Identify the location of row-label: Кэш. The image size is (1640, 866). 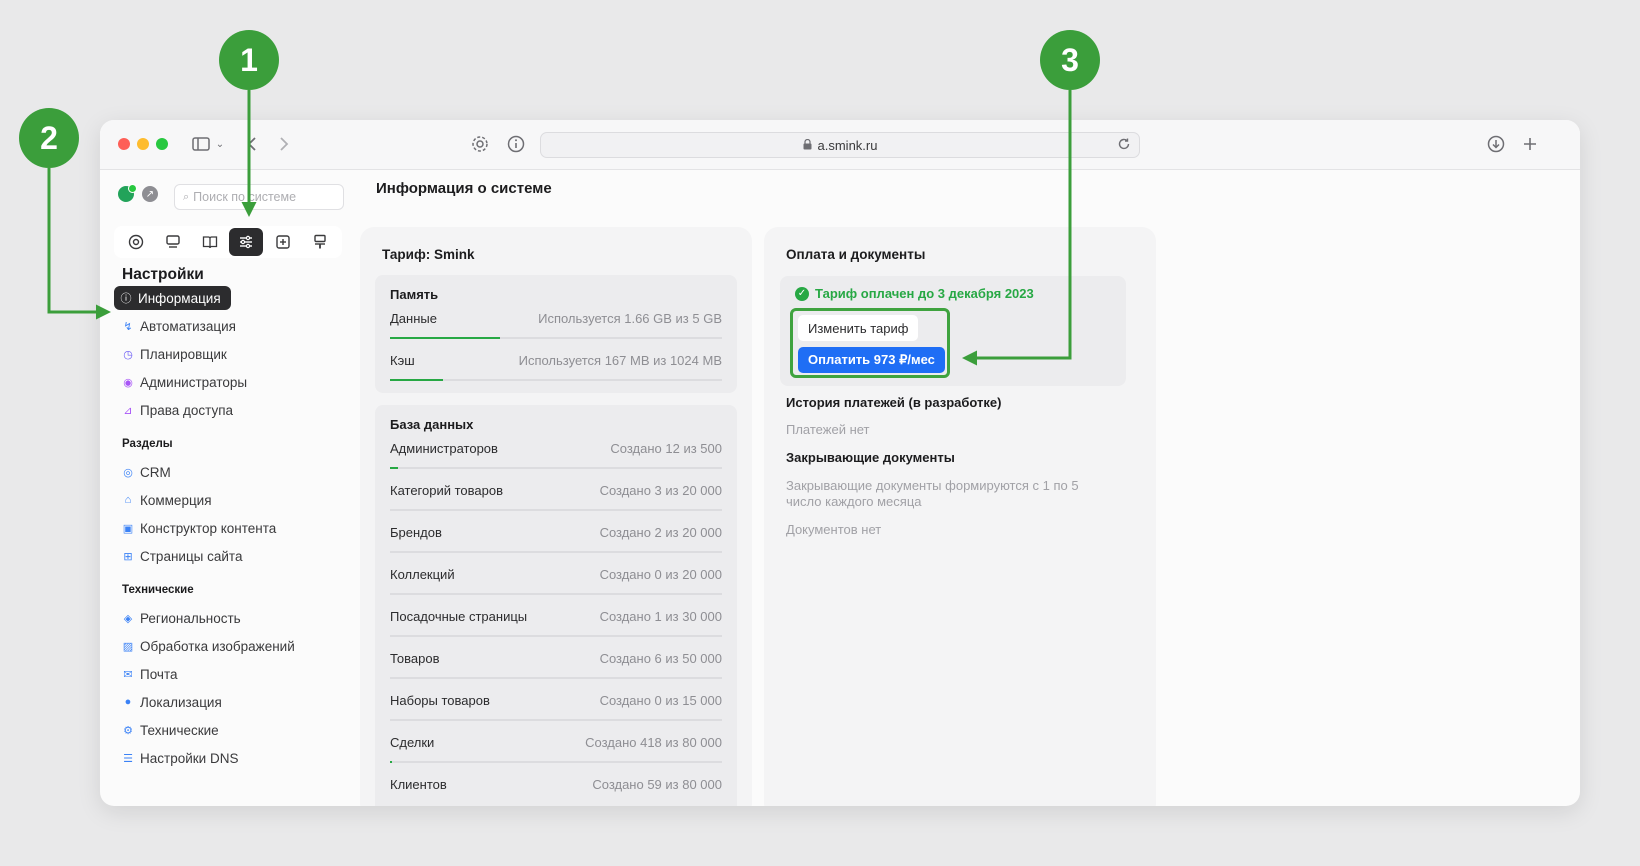
(402, 360).